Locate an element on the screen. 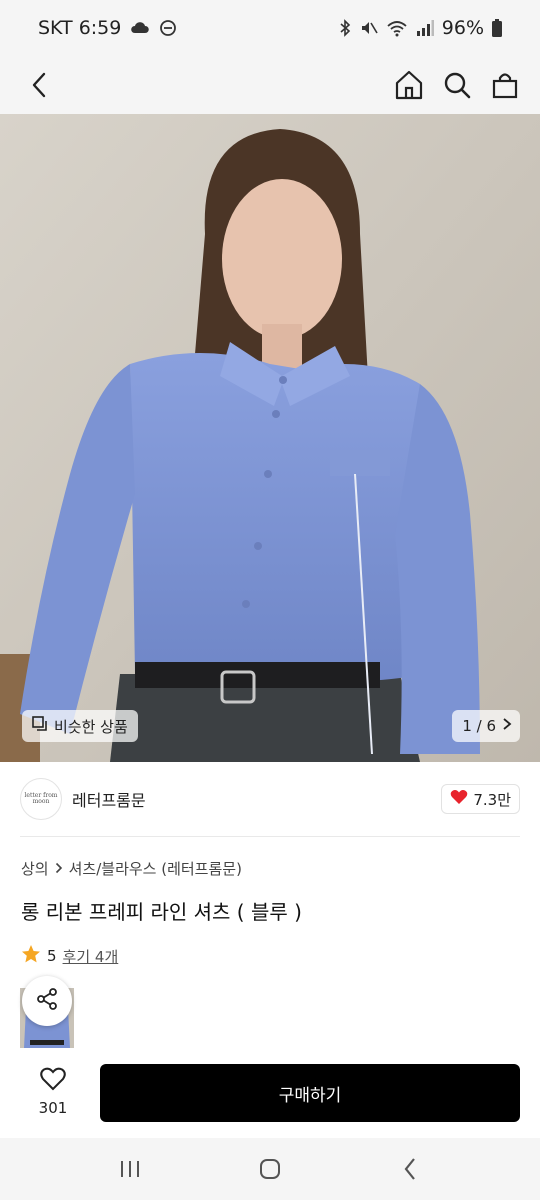 The width and height of the screenshot is (540, 1200). wishlist-count: 301 is located at coordinates (53, 1108).